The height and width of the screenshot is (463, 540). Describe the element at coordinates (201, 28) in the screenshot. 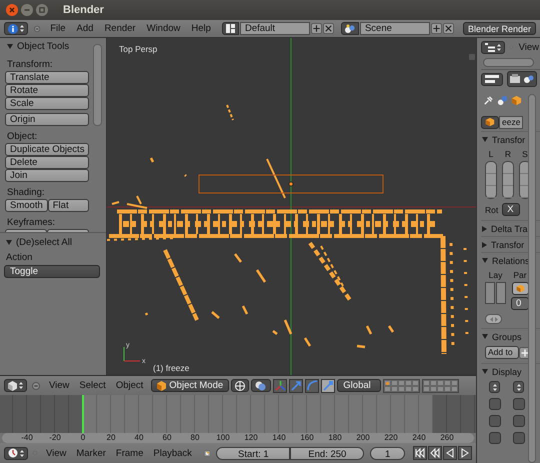

I see `menu-item: Help` at that location.